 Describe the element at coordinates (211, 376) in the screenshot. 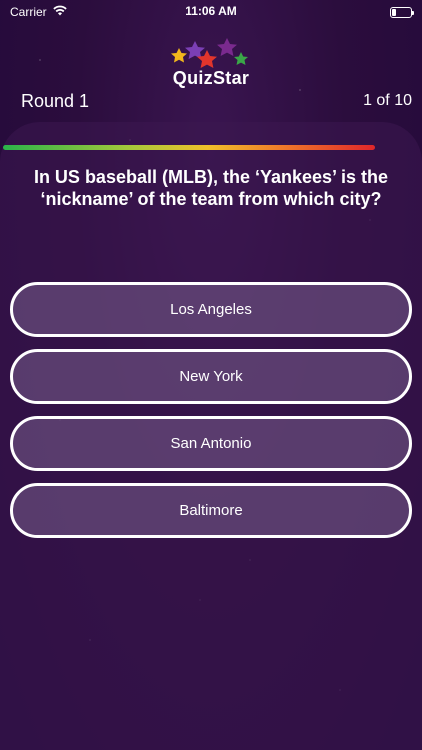

I see `answer-button-new-york: New York` at that location.